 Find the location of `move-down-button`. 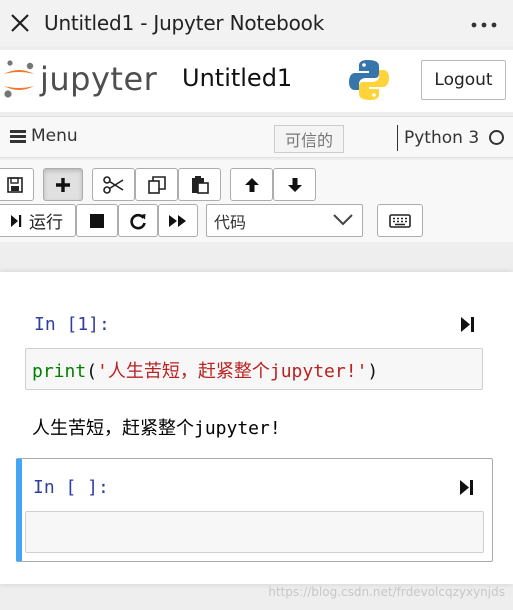

move-down-button is located at coordinates (294, 184).